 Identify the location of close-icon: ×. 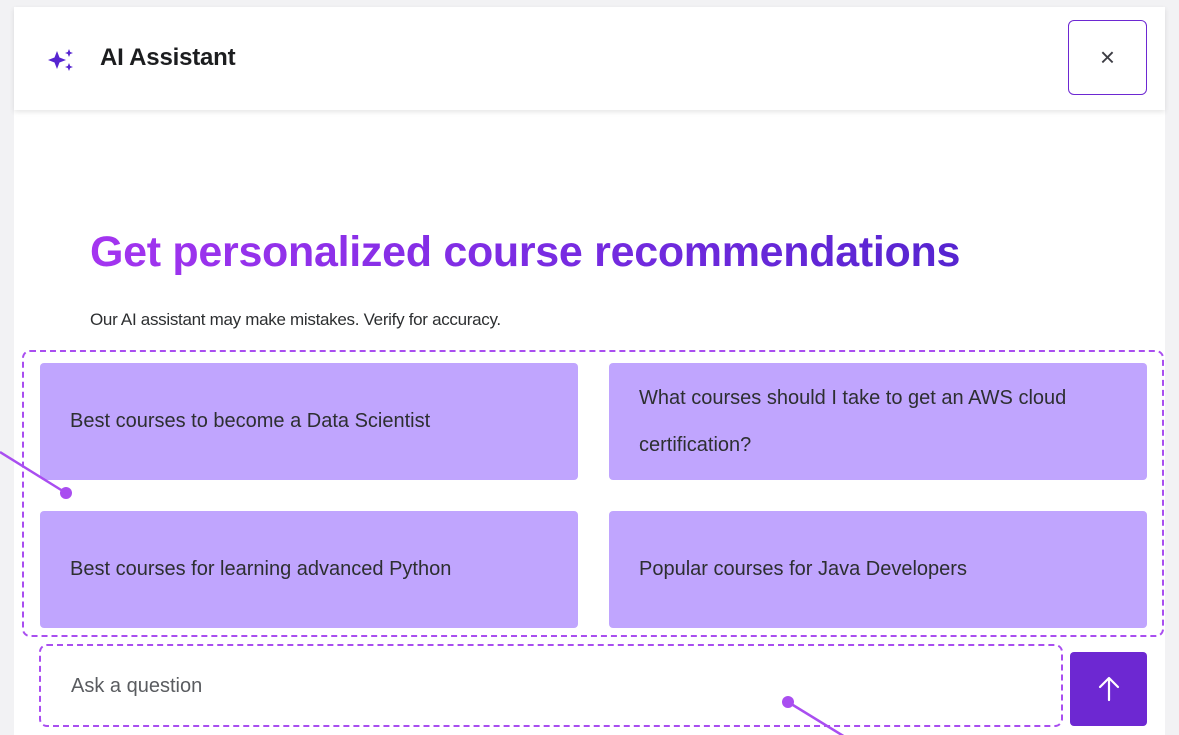
(1107, 57).